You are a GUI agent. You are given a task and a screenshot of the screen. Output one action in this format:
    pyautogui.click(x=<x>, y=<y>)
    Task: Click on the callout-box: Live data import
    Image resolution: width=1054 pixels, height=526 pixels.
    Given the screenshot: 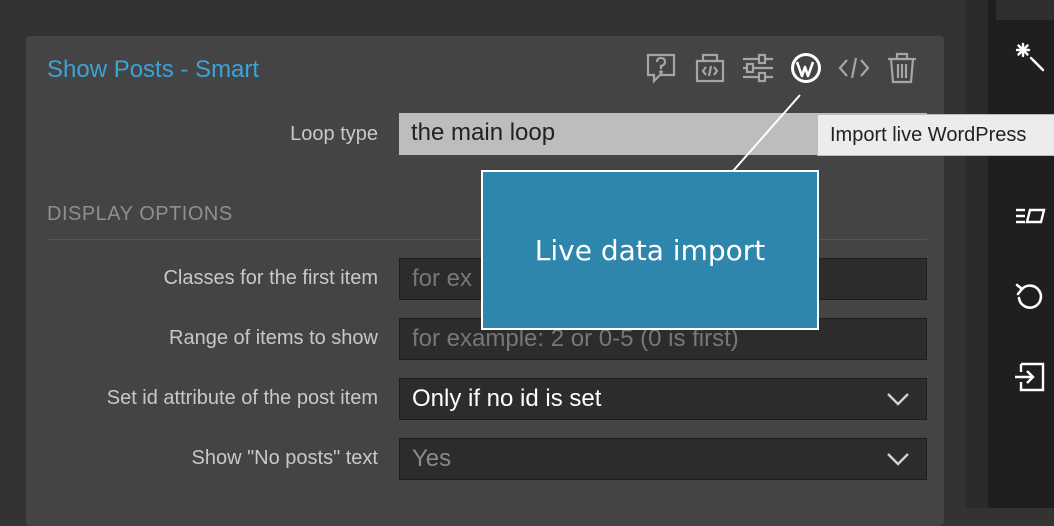 What is the action you would take?
    pyautogui.click(x=650, y=250)
    